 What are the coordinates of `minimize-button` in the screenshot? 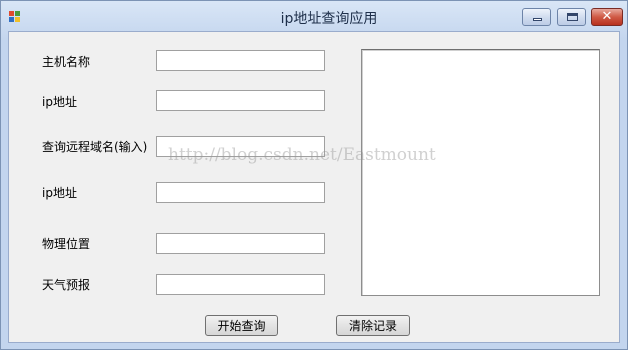 It's located at (536, 17).